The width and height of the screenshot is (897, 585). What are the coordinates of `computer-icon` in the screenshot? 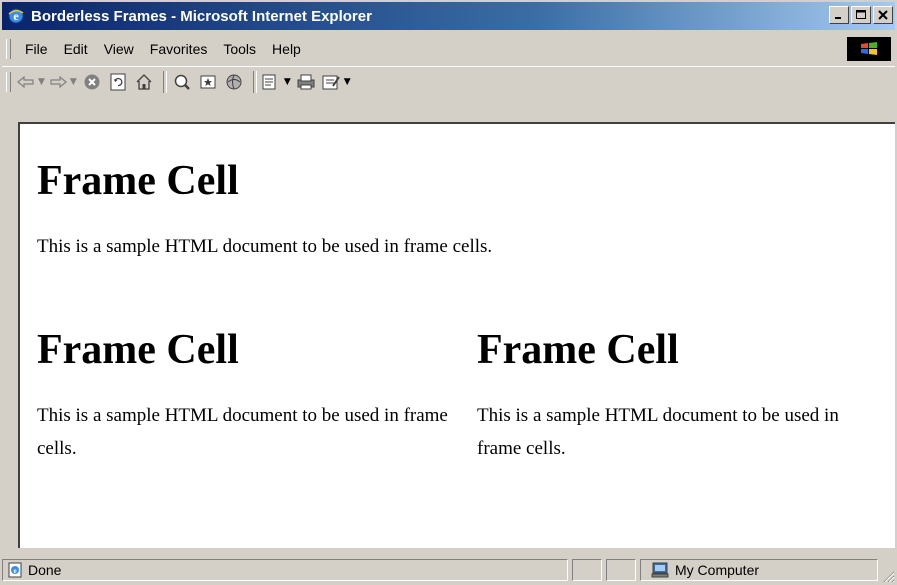 It's located at (660, 570).